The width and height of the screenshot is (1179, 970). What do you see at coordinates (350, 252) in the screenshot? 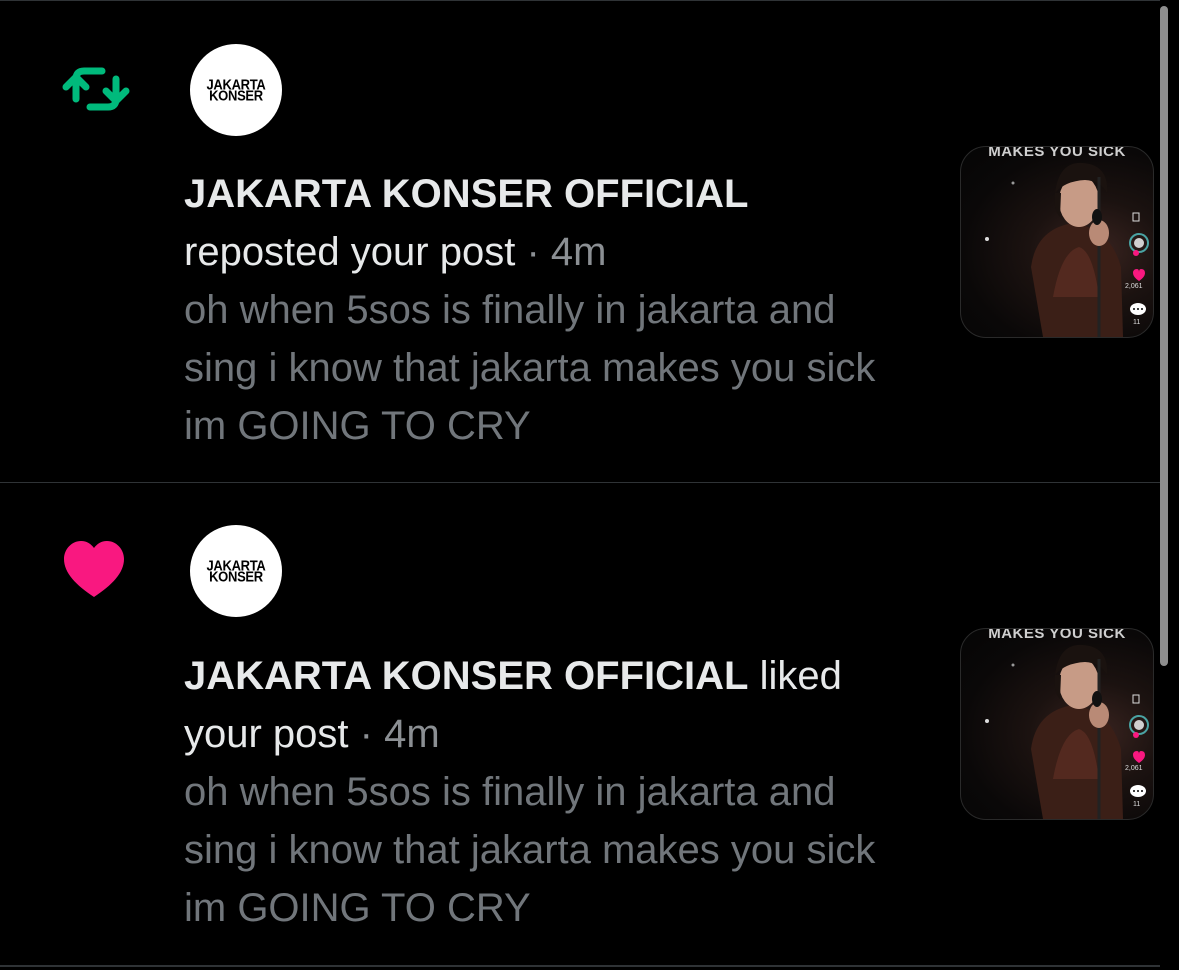
I see `action-text: reposted your post` at bounding box center [350, 252].